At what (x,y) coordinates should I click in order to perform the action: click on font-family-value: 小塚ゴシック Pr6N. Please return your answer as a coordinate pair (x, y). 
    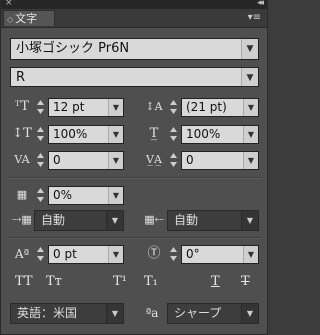
    Looking at the image, I should click on (73, 48).